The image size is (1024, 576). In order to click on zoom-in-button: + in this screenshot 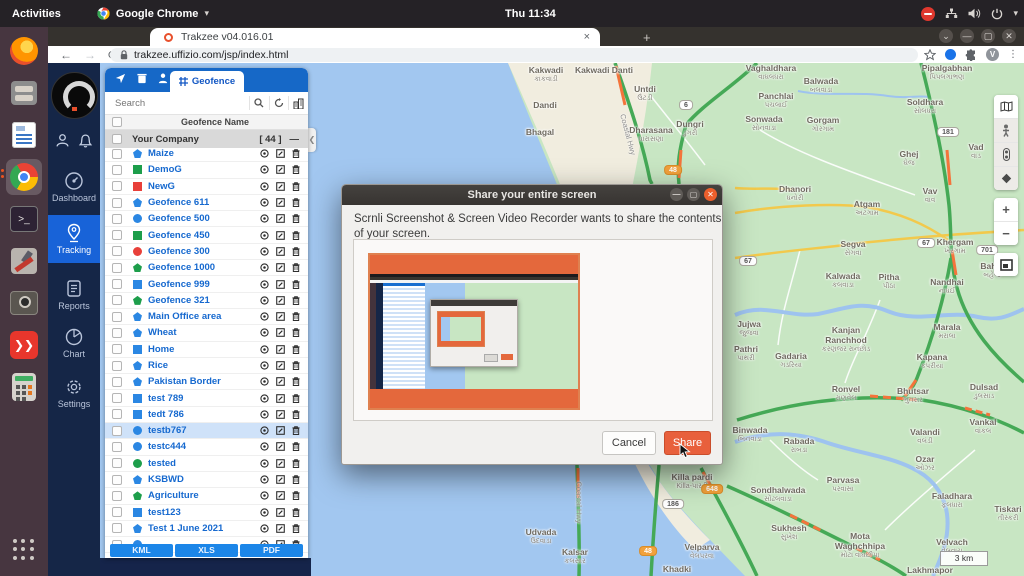, I will do `click(1006, 210)`.